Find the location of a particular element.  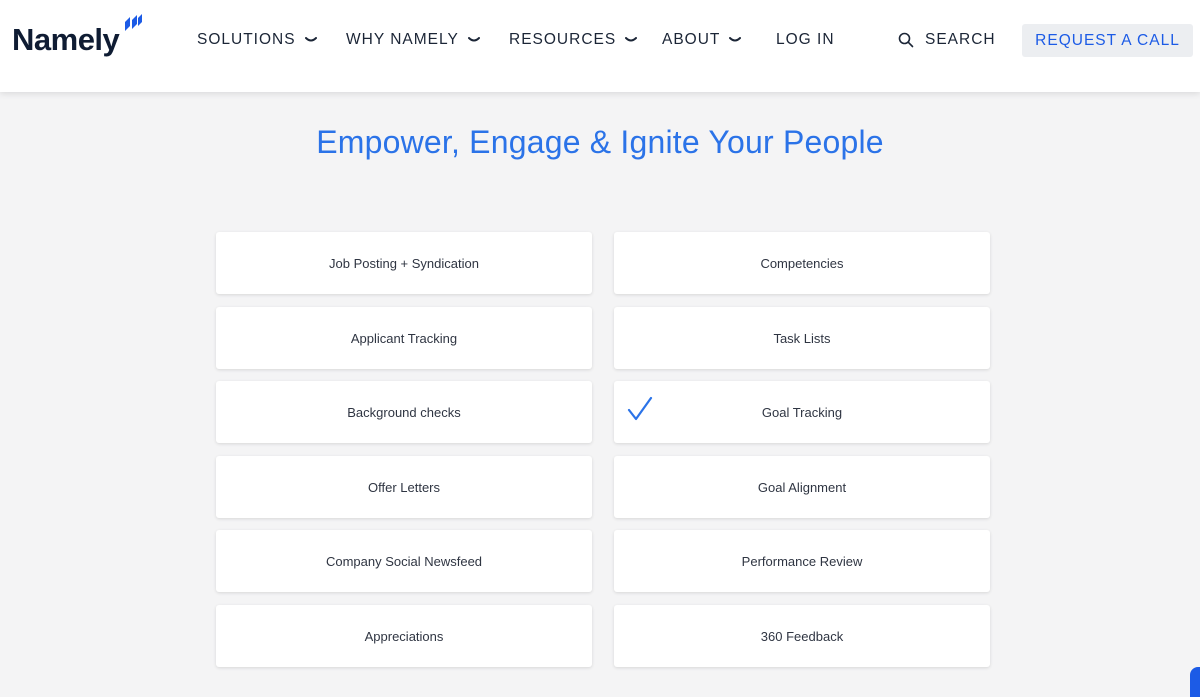

feature-card-offer-letters: Offer Letters is located at coordinates (404, 487).